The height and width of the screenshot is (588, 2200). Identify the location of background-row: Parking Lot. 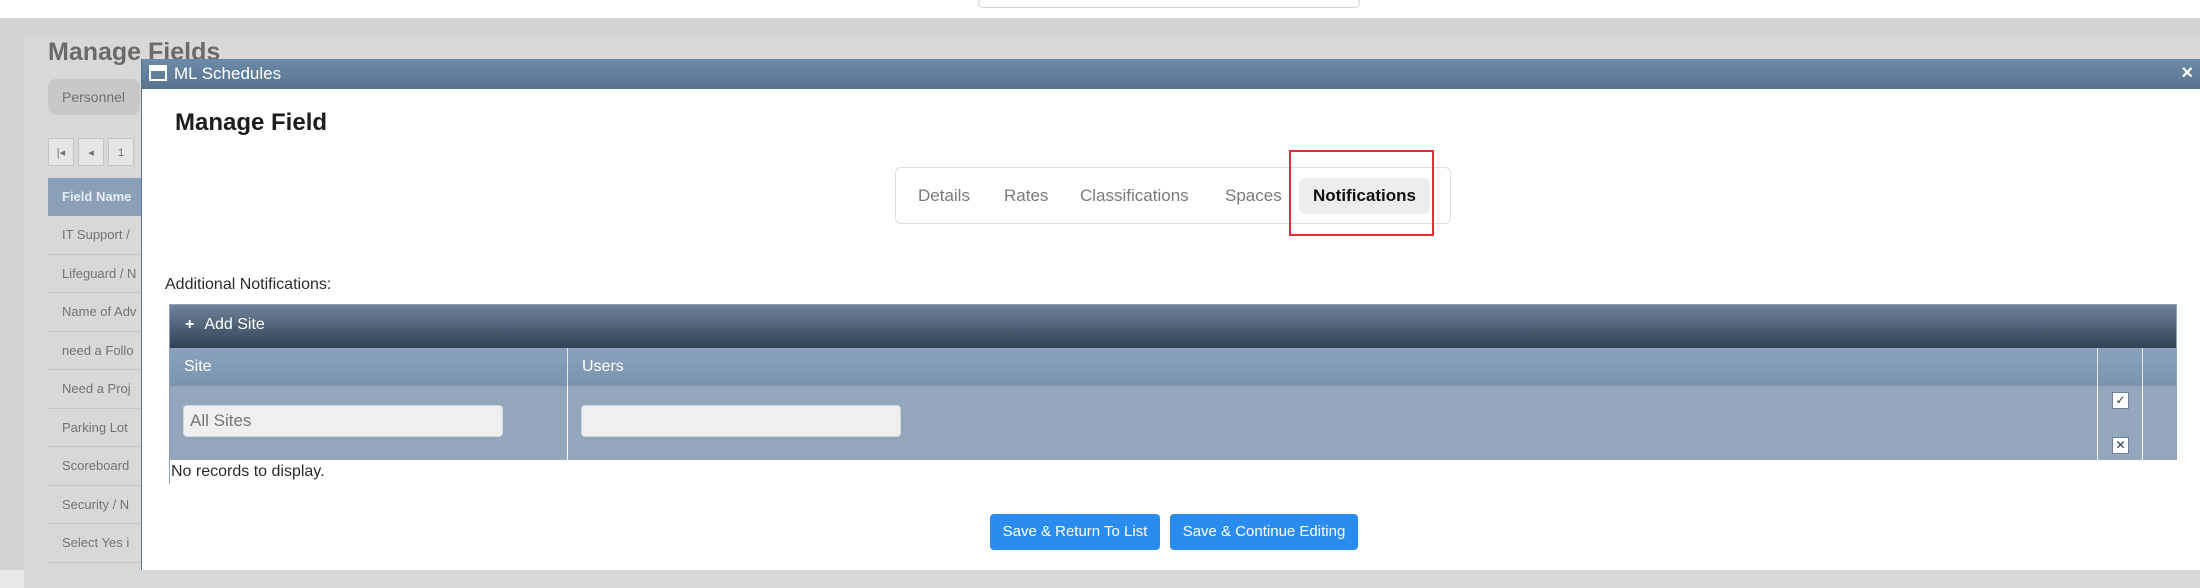
(98, 428).